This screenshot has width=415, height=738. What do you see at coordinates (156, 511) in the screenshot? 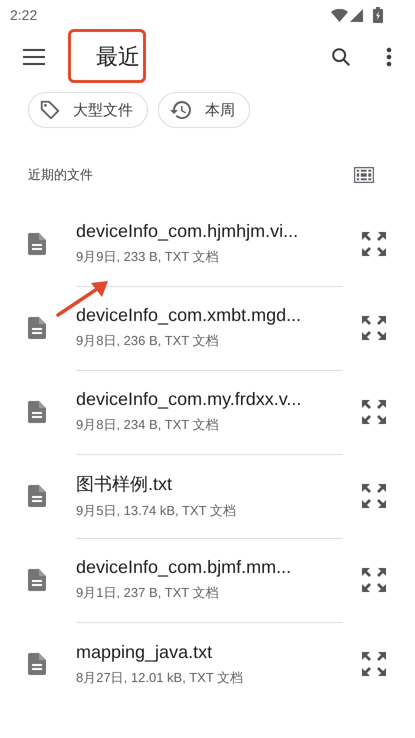
I see `file-details: 9月5日, 13.74 kB, TXT 文档` at bounding box center [156, 511].